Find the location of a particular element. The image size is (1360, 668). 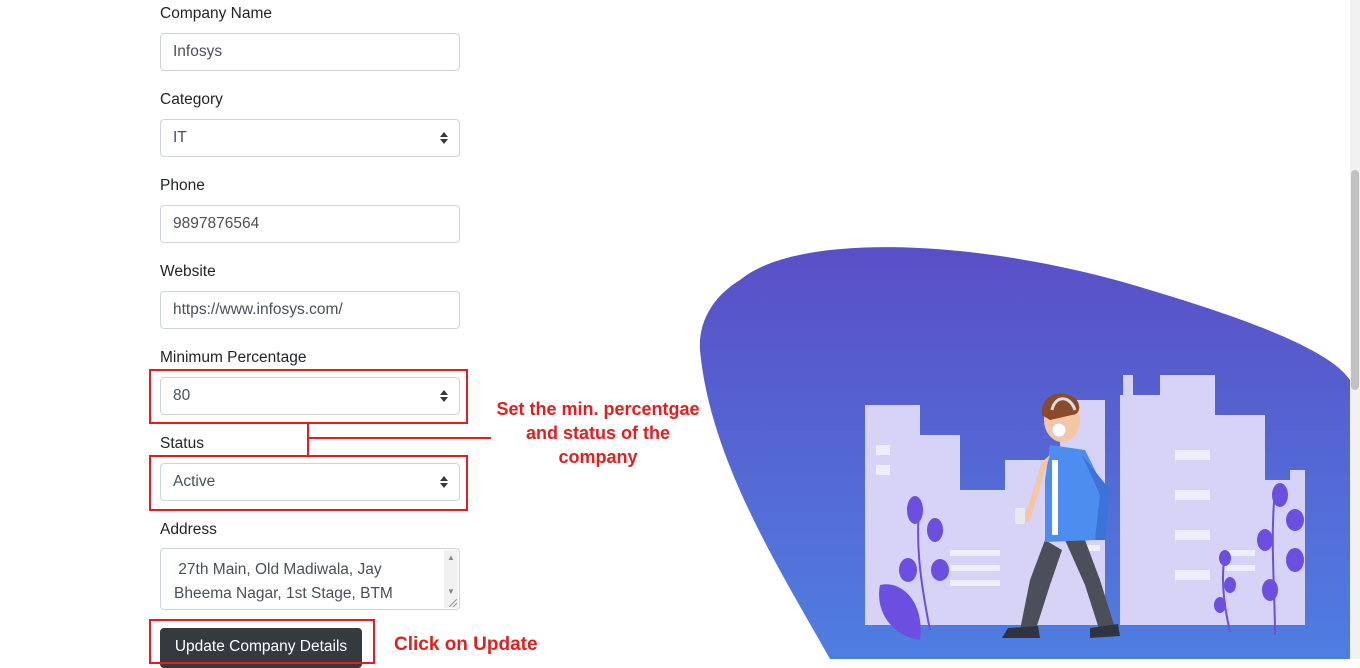

annotation-text-update: Click on Update is located at coordinates (466, 644).